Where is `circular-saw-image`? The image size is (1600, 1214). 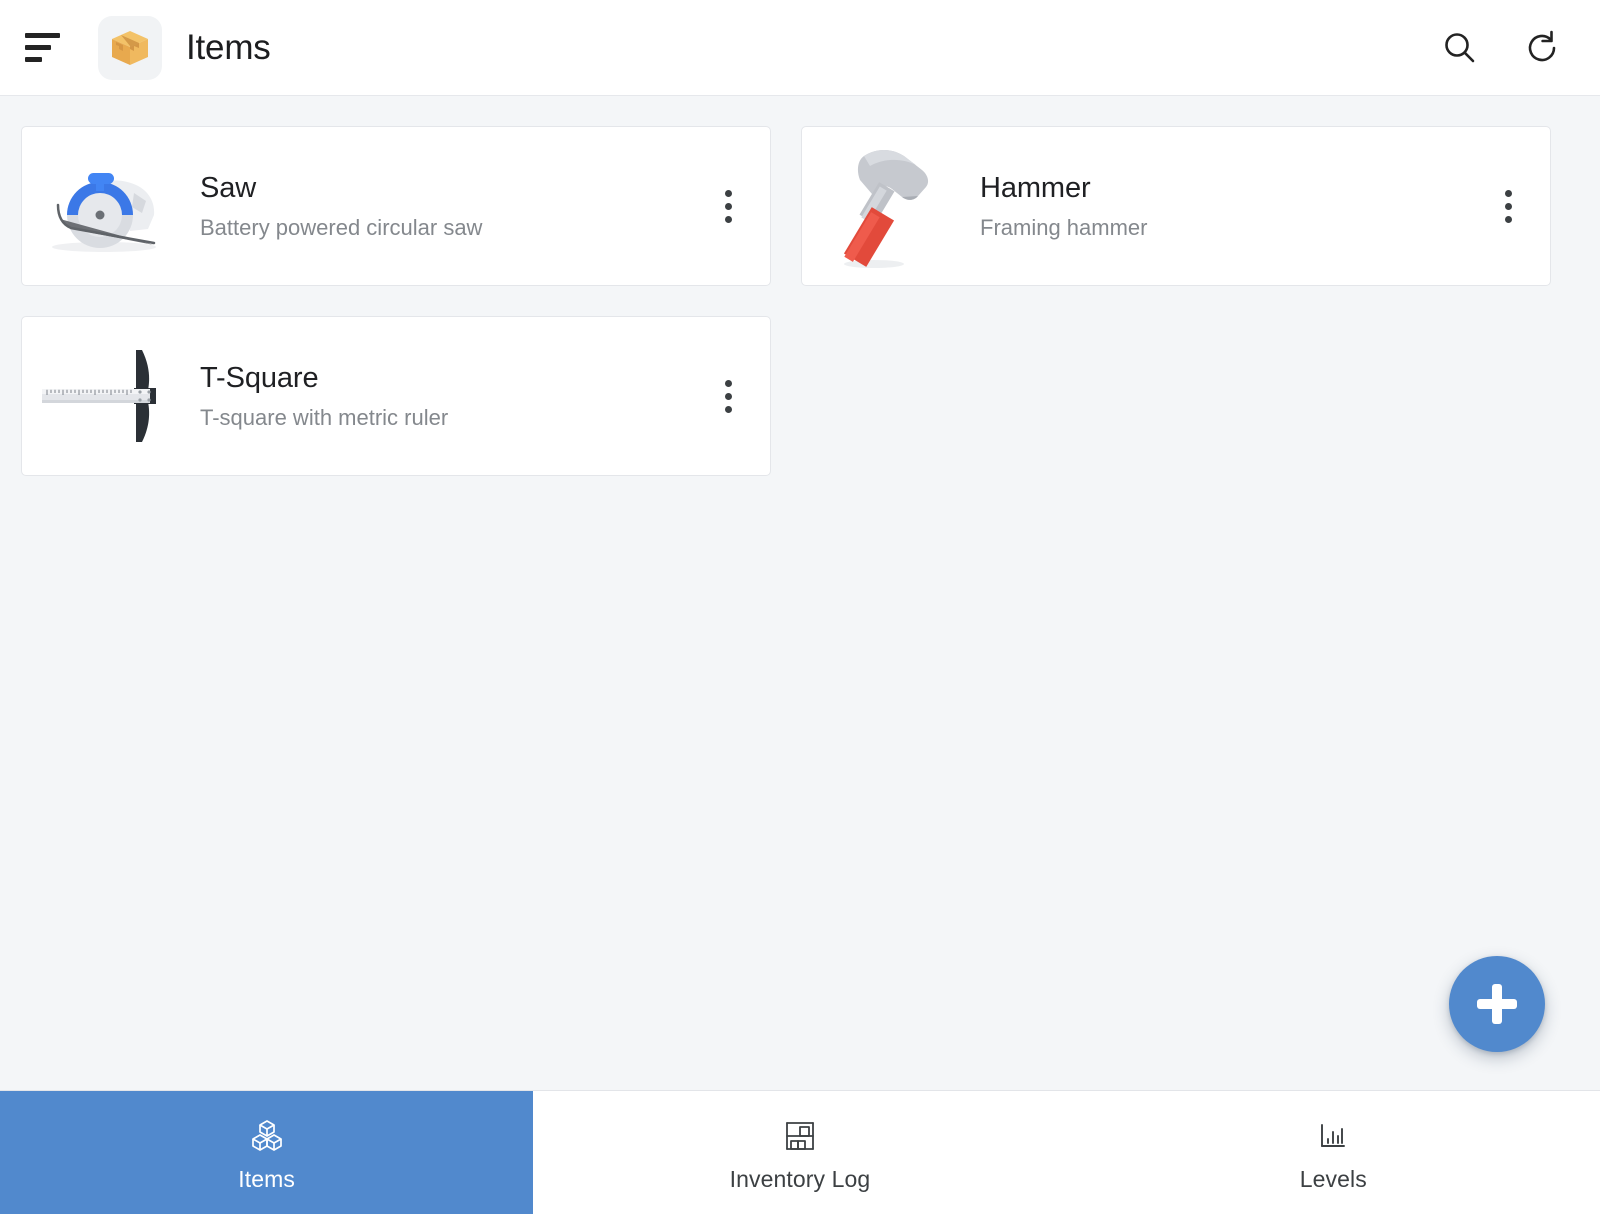
circular-saw-image is located at coordinates (104, 206).